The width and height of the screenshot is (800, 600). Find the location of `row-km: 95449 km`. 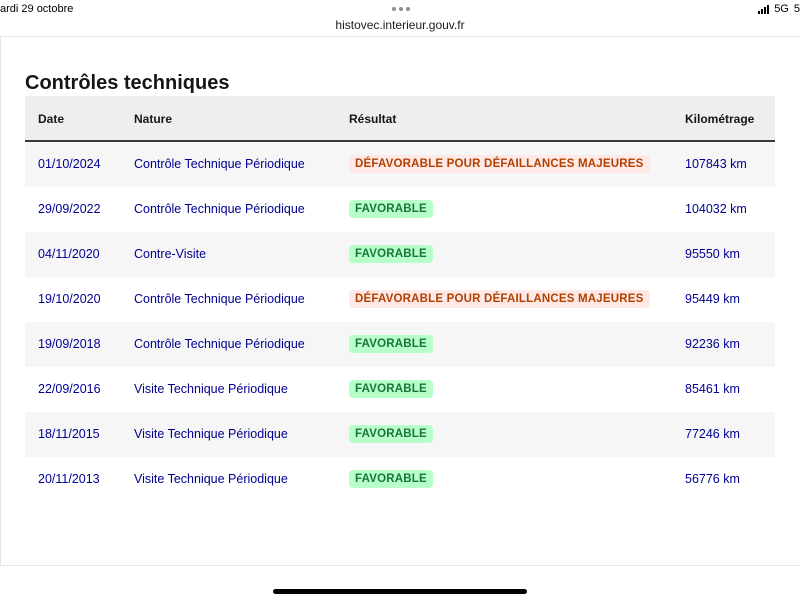

row-km: 95449 km is located at coordinates (712, 299).